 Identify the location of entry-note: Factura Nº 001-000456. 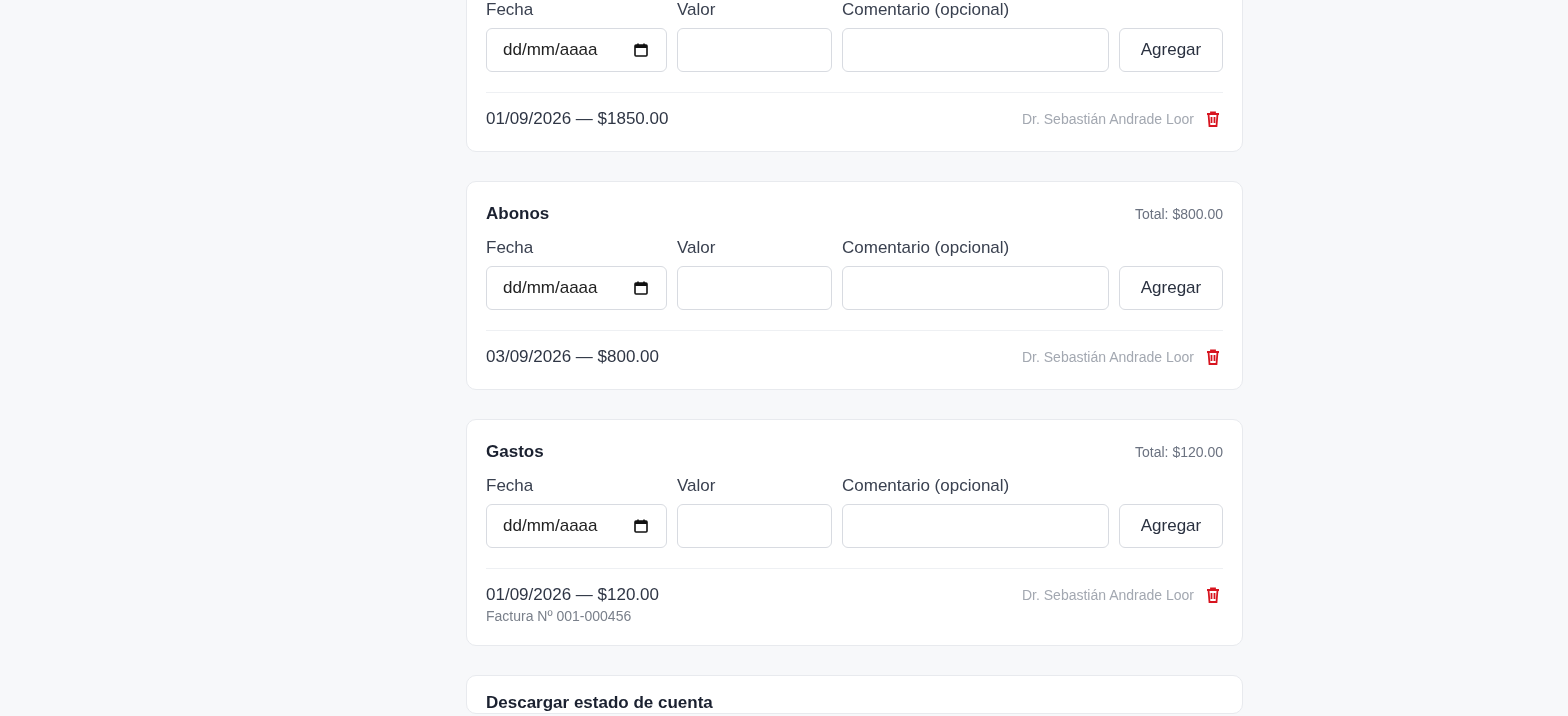
(559, 616).